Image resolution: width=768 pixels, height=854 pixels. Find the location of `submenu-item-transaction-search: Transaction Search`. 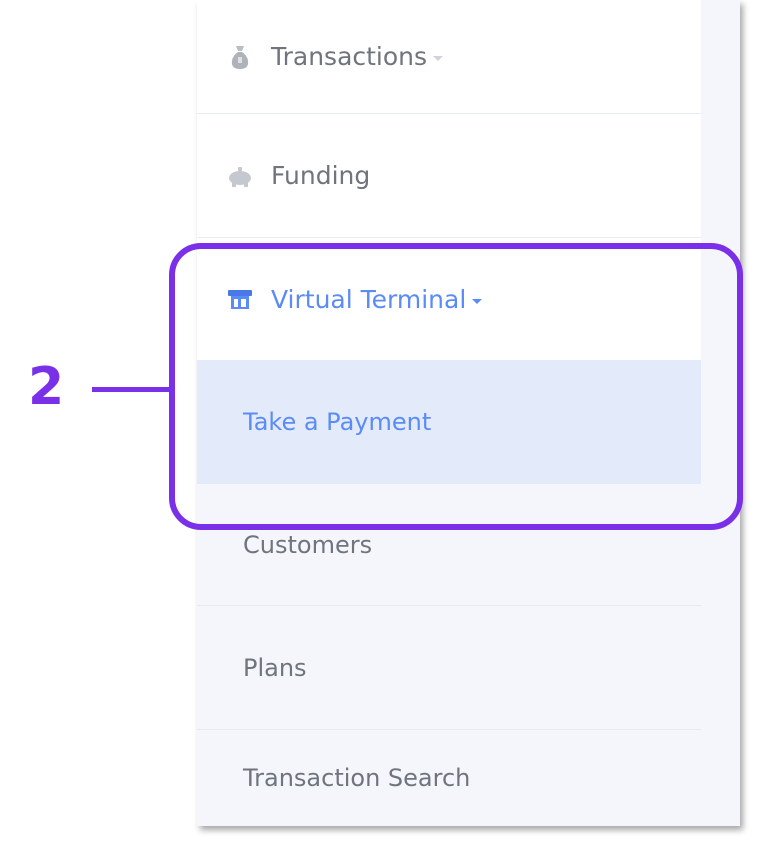

submenu-item-transaction-search: Transaction Search is located at coordinates (449, 778).